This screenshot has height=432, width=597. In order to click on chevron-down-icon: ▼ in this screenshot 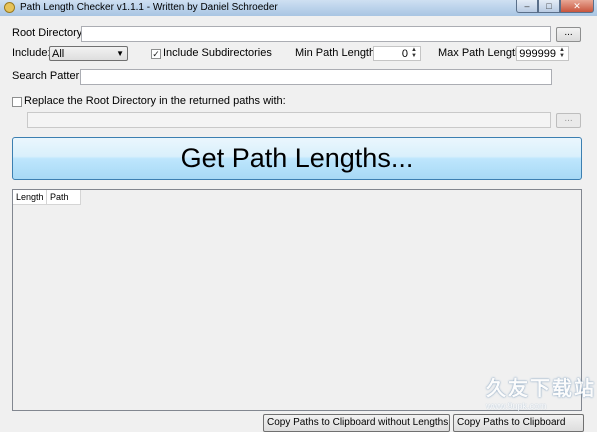, I will do `click(120, 53)`.